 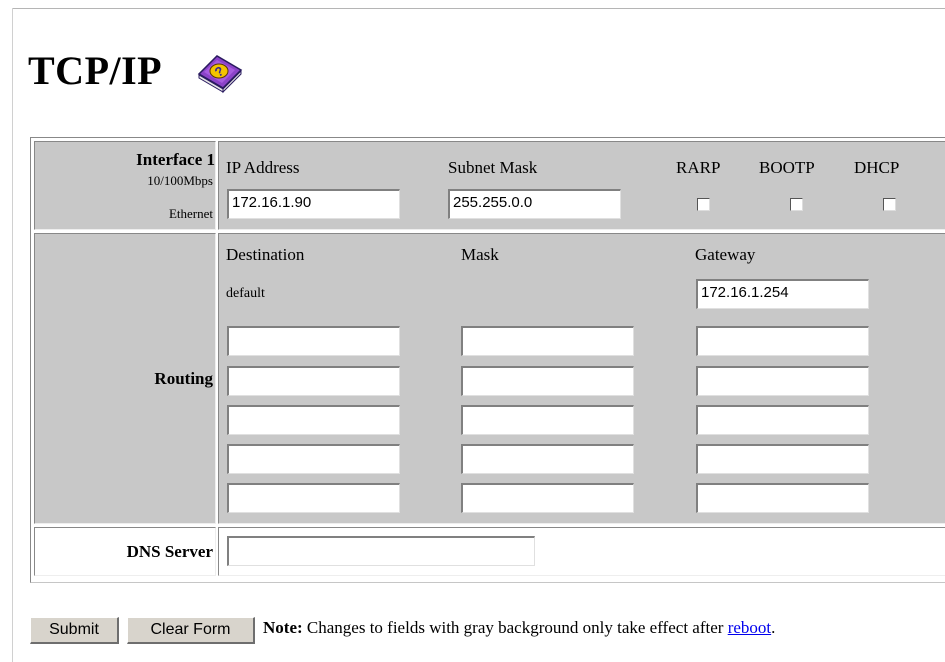 I want to click on help-book-icon: ?, so click(x=220, y=73).